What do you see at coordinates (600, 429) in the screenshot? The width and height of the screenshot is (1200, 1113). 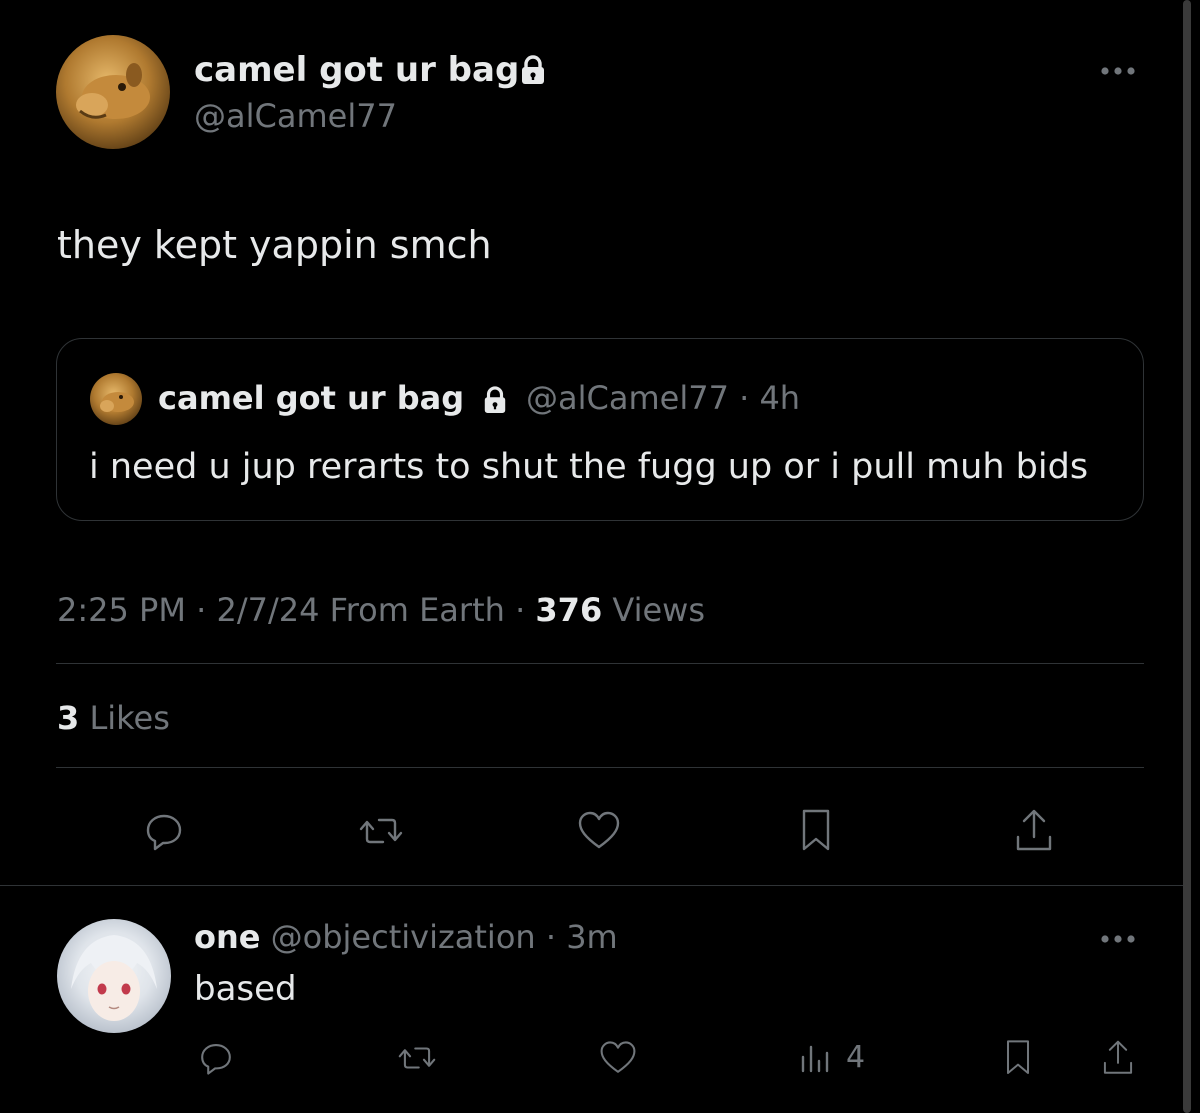 I see `quoted-tweet-card` at bounding box center [600, 429].